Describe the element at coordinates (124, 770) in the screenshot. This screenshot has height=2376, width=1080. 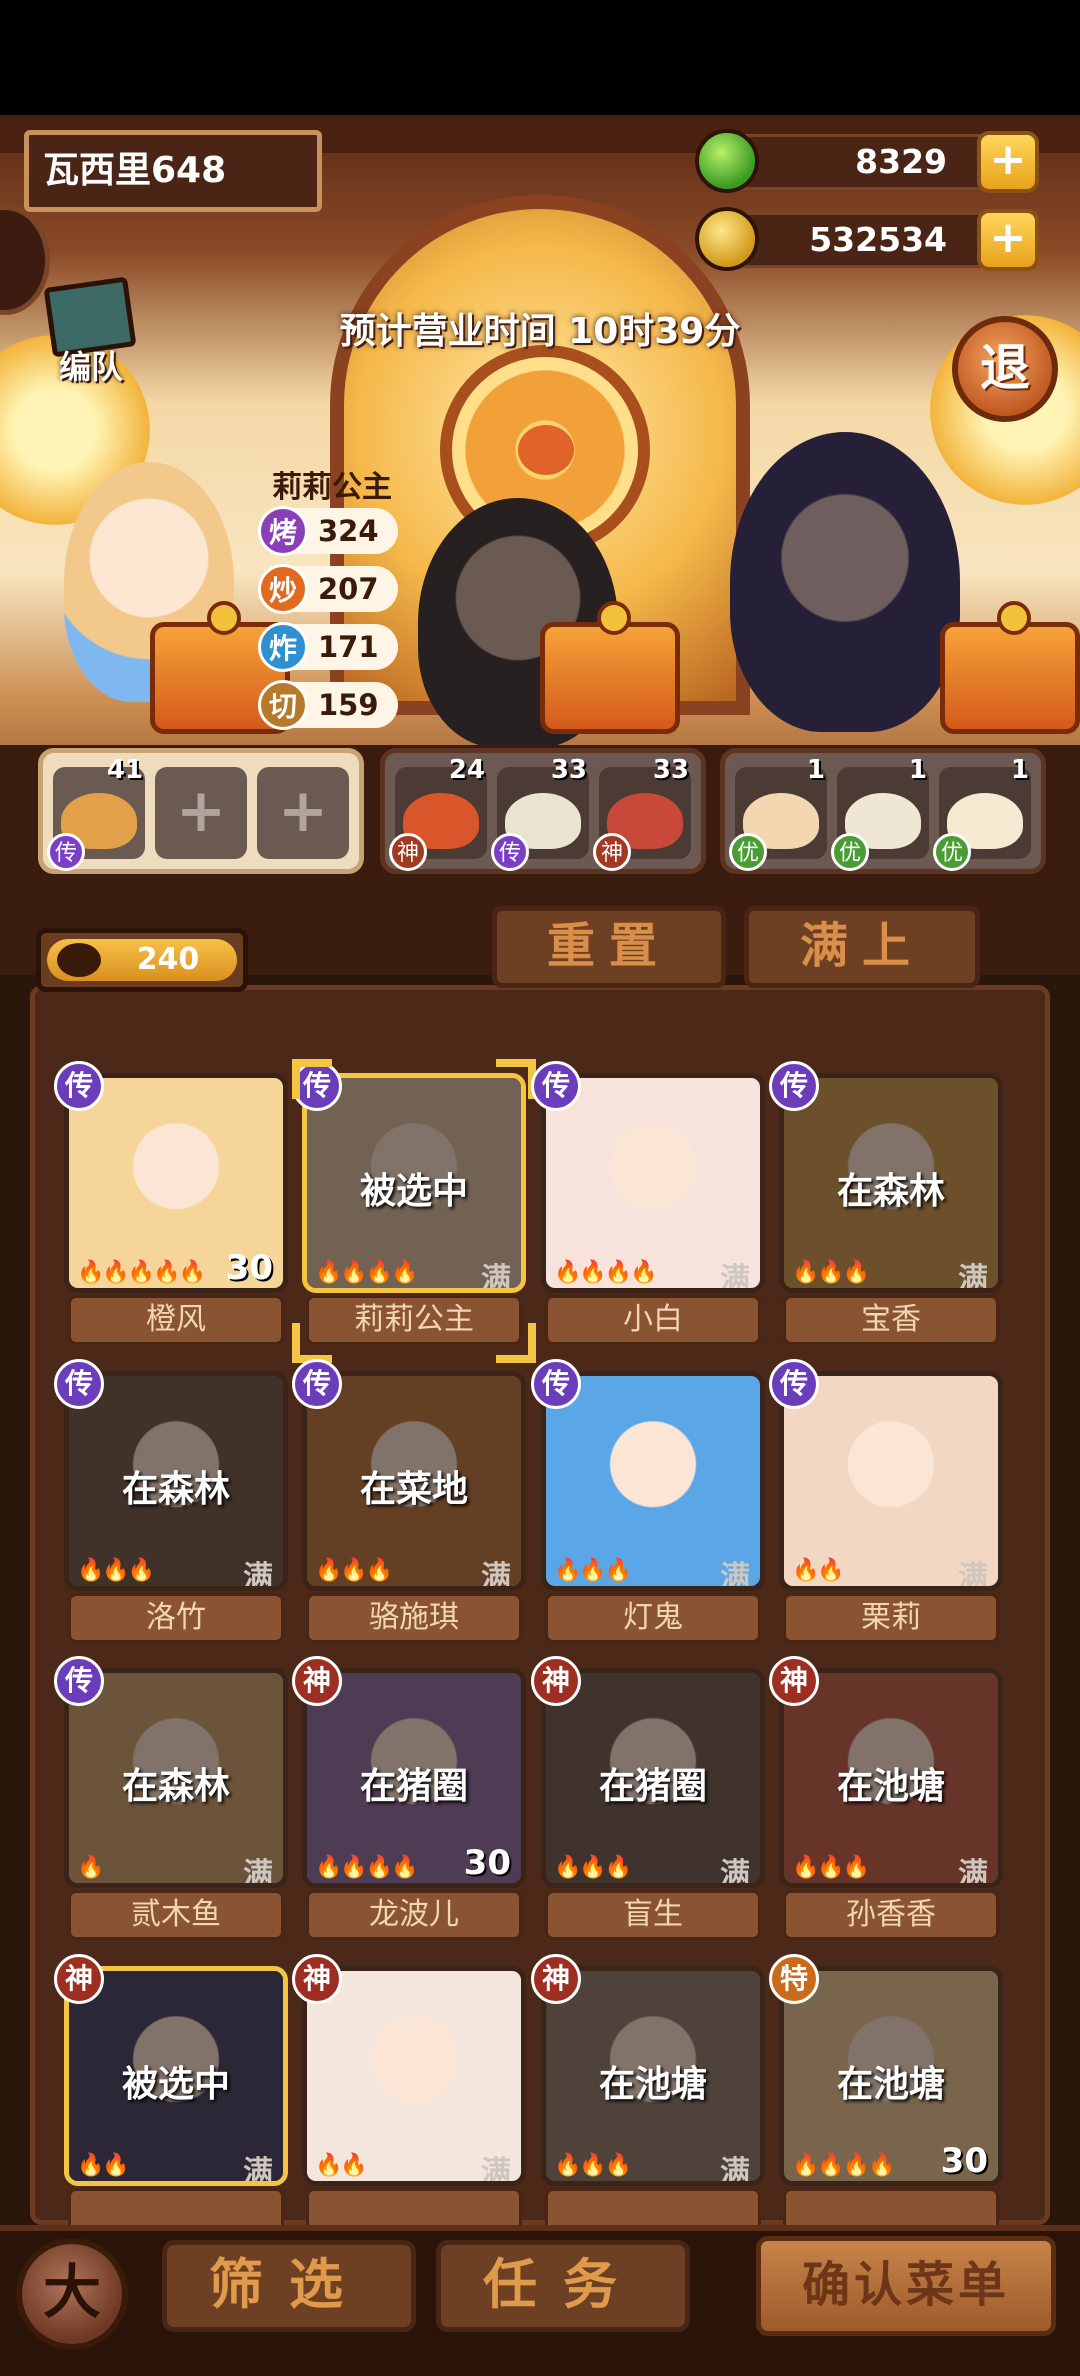
I see `dish-count: 41` at that location.